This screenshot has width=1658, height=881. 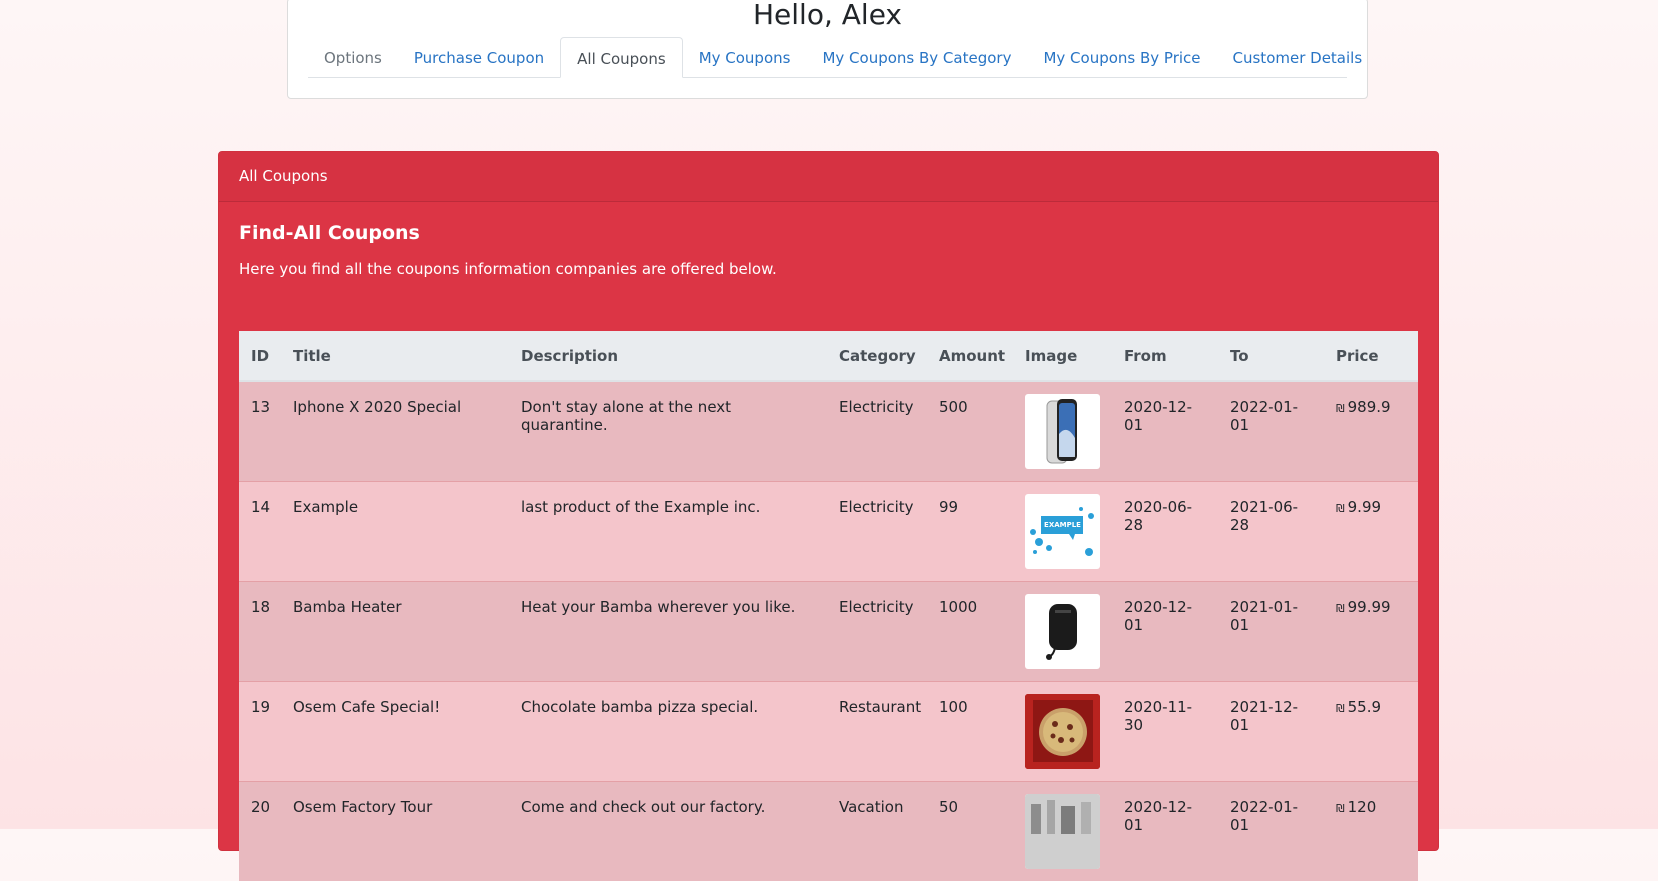 I want to click on cell-title: Iphone X 2020 Special, so click(x=395, y=430).